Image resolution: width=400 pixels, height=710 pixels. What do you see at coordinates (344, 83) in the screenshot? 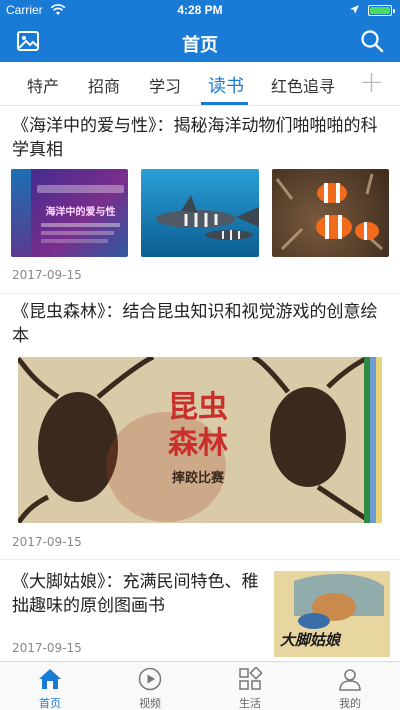
I see `tab-fade` at bounding box center [344, 83].